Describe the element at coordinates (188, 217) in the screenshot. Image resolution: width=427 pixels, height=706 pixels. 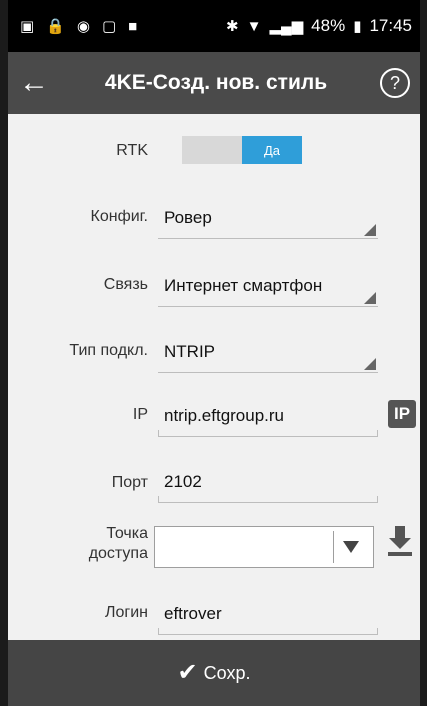
I see `config-value: Ровер` at that location.